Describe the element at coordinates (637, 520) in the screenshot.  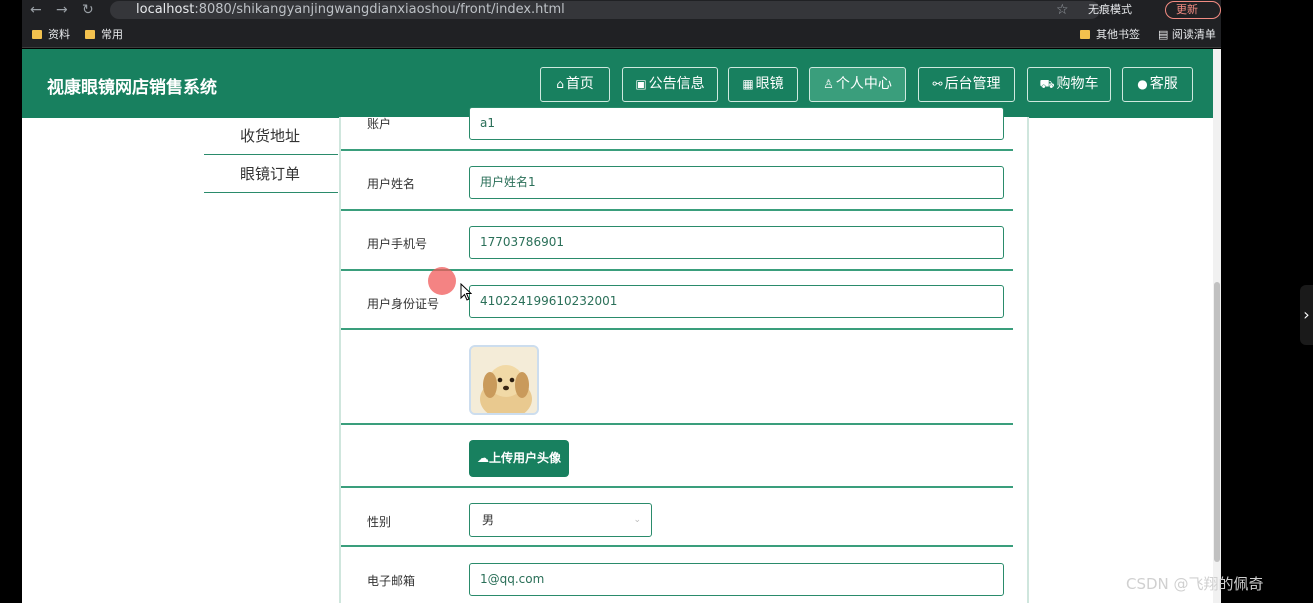
I see `chevron-down-icon: ⌄` at that location.